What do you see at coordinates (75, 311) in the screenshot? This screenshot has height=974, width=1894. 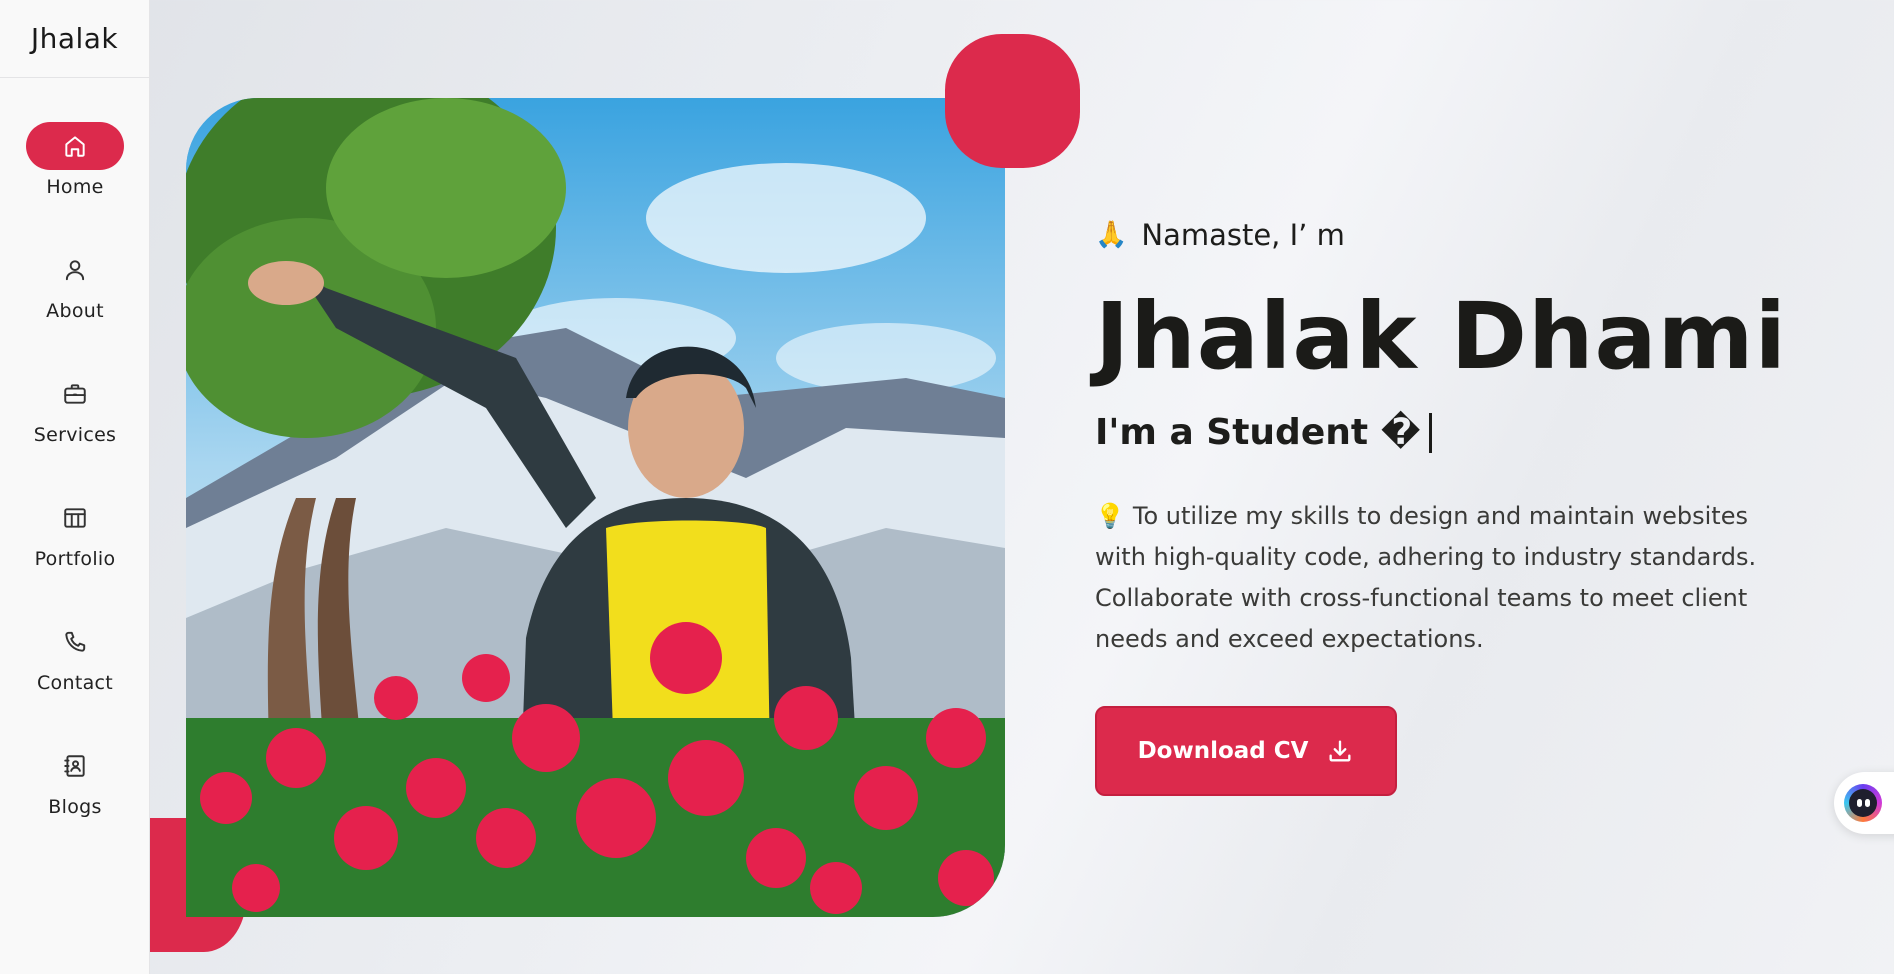 I see `nav-label-about: About` at bounding box center [75, 311].